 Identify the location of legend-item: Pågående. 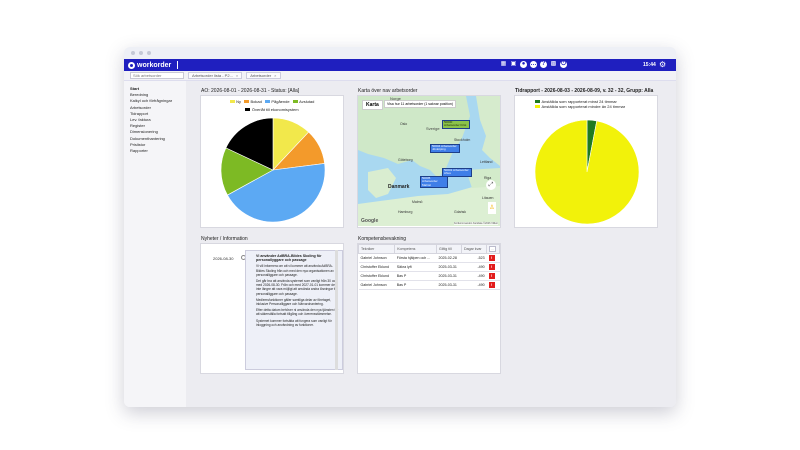
(277, 101).